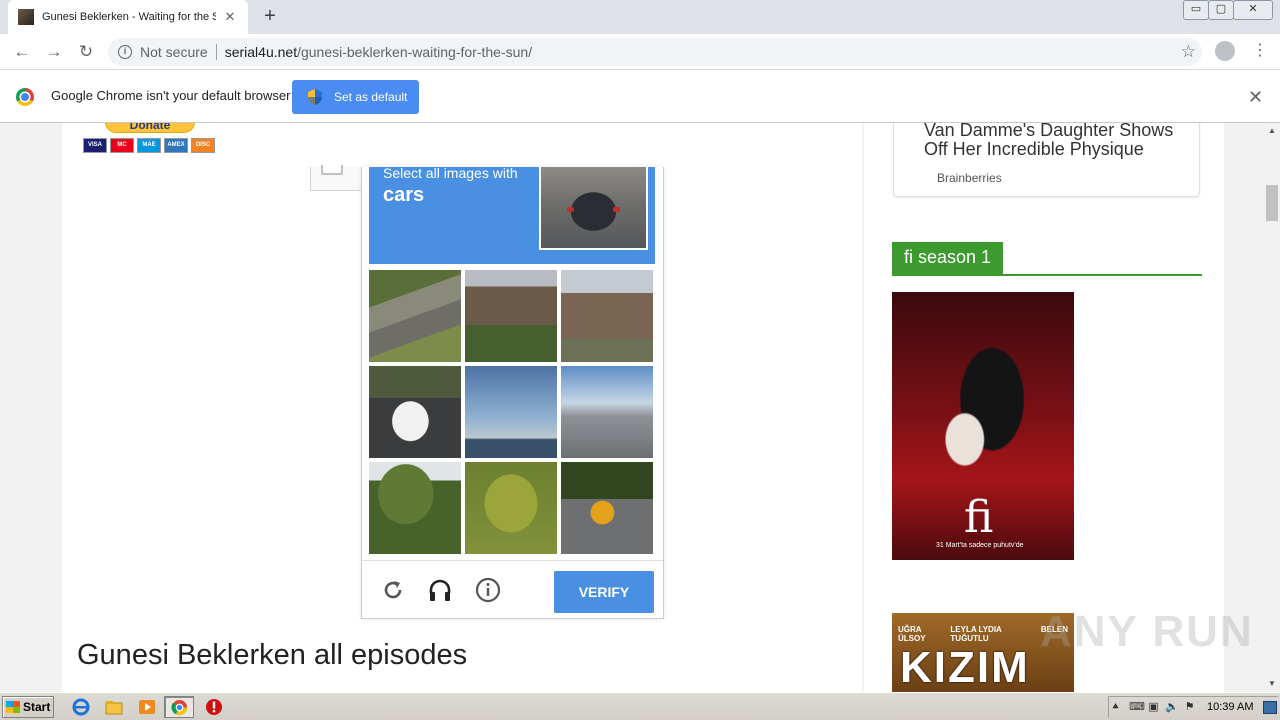 The height and width of the screenshot is (720, 1280). What do you see at coordinates (1255, 97) in the screenshot?
I see `infobar-close-icon: ✕` at bounding box center [1255, 97].